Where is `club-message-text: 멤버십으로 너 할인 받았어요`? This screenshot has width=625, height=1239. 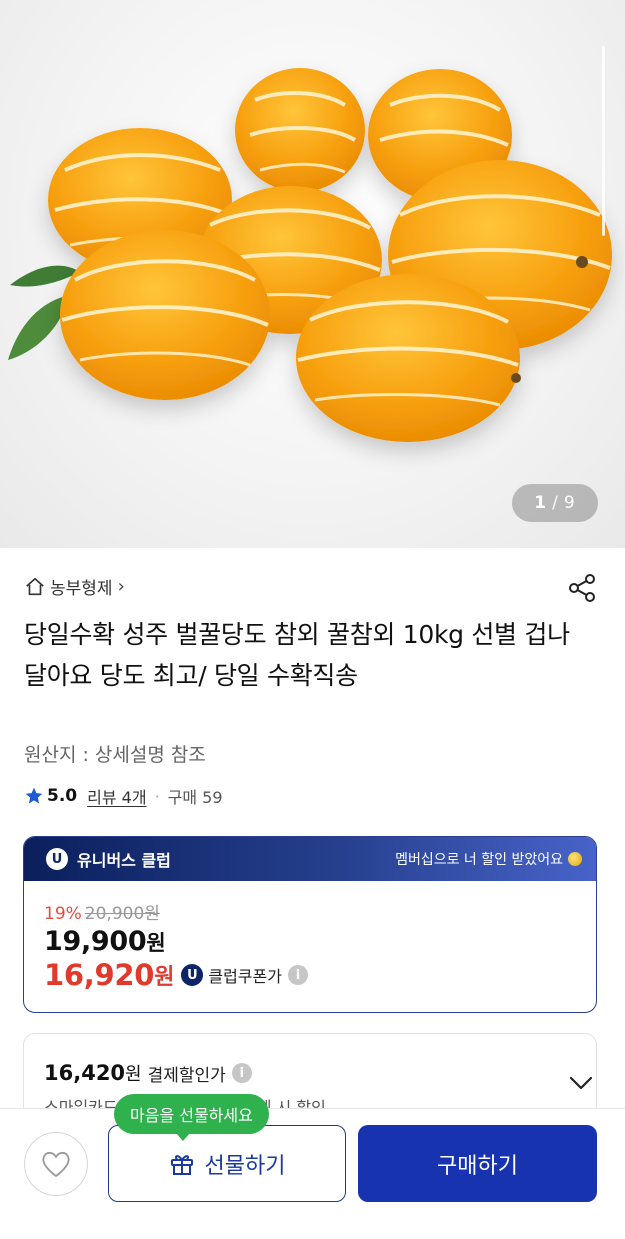 club-message-text: 멤버십으로 너 할인 받았어요 is located at coordinates (479, 860).